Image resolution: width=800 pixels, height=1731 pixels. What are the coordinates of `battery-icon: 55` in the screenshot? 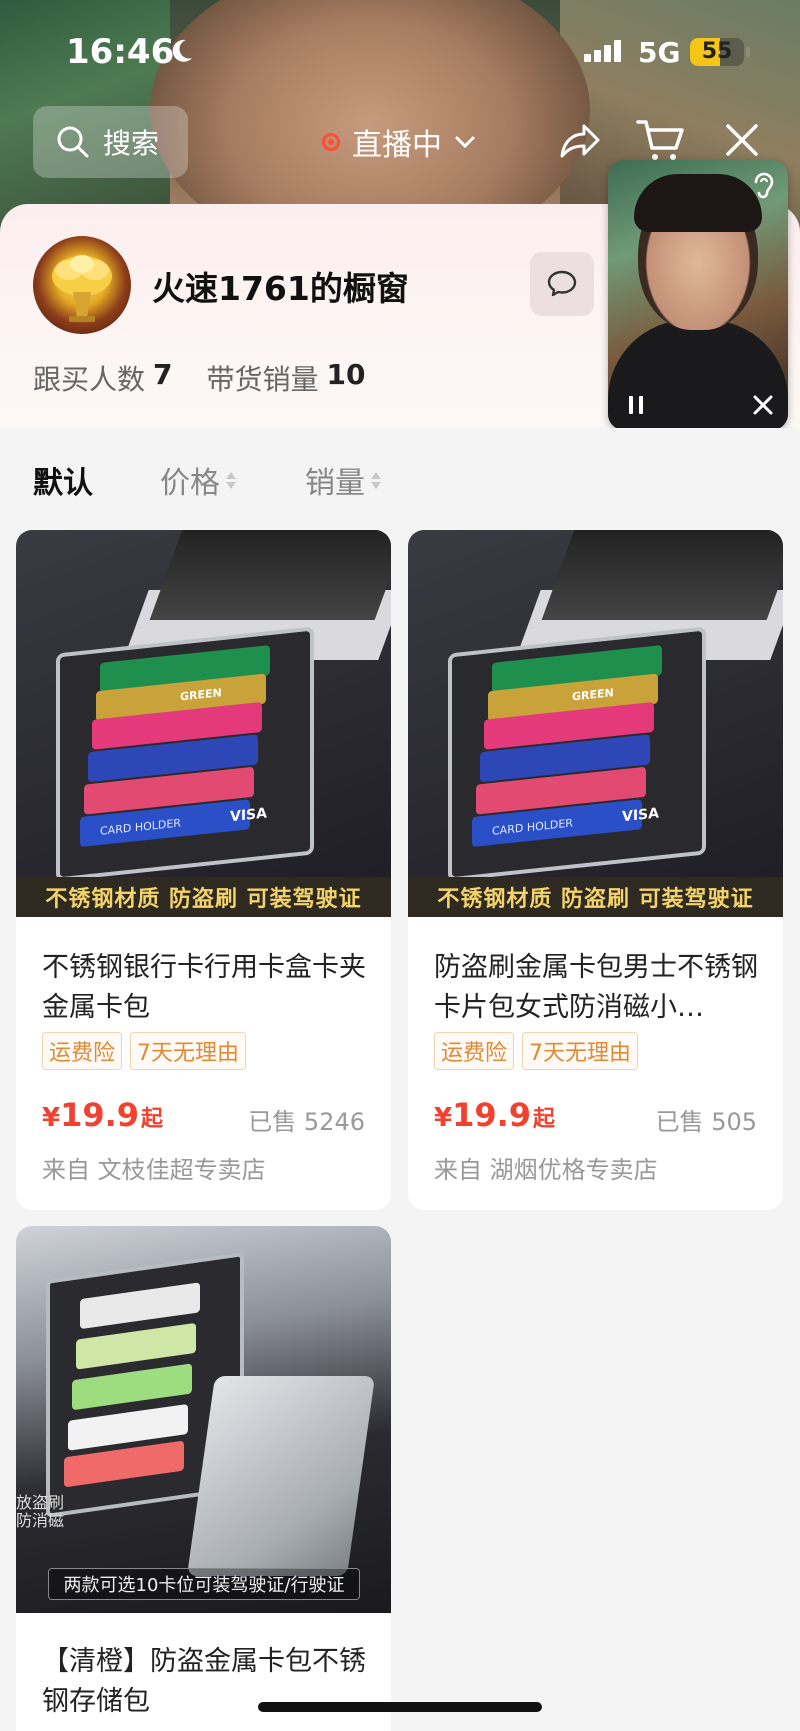 It's located at (717, 52).